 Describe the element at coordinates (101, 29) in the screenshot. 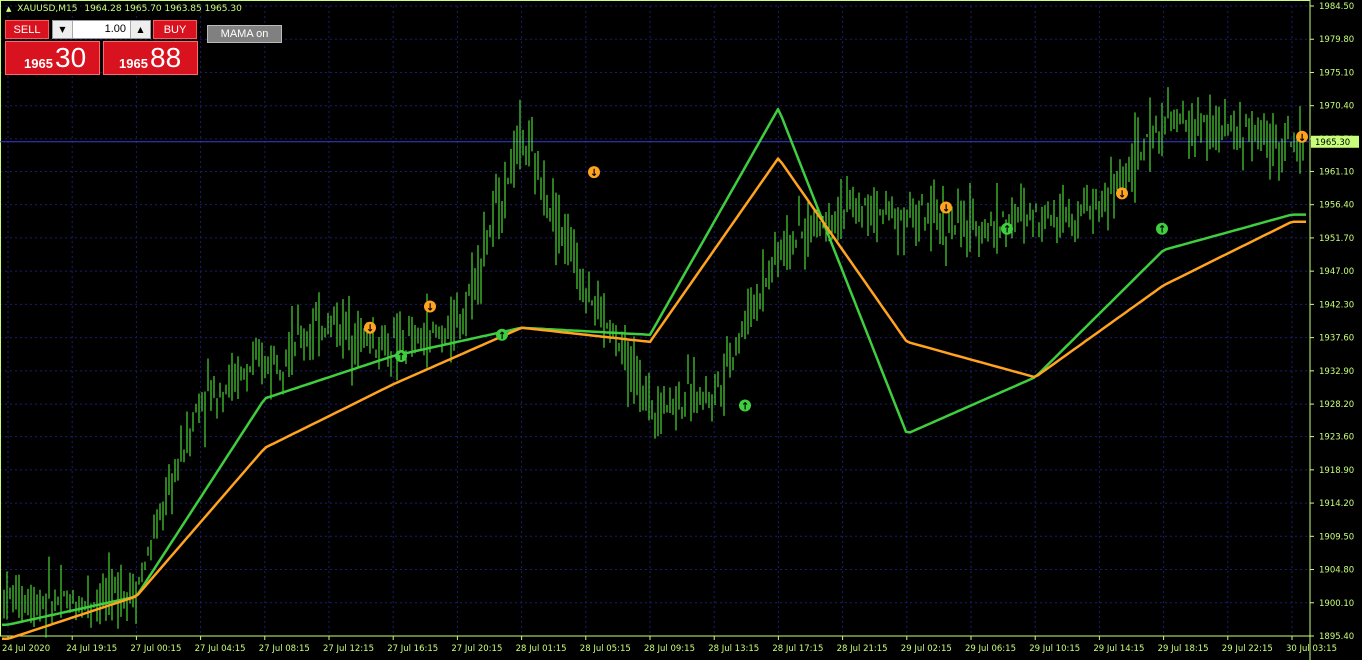

I see `lot-size-field: ▼ 1.00 ▲` at that location.